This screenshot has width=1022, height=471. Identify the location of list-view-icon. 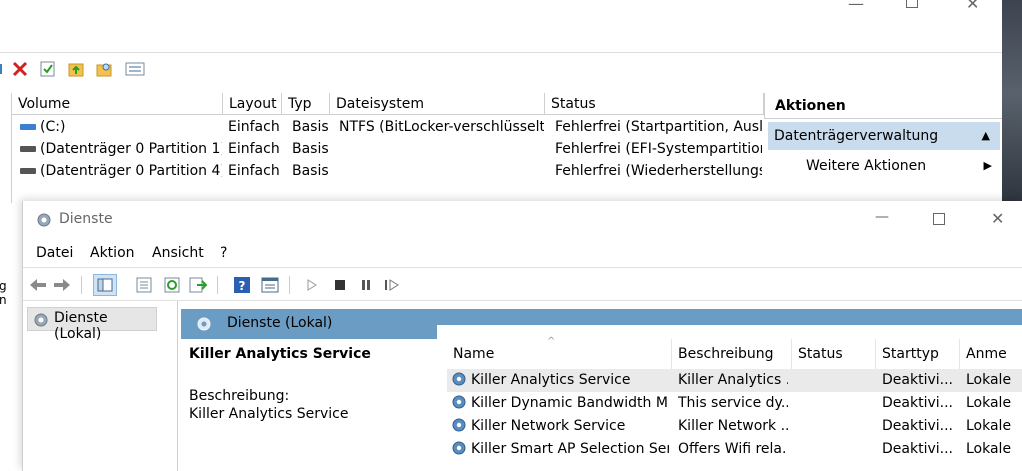
(135, 69).